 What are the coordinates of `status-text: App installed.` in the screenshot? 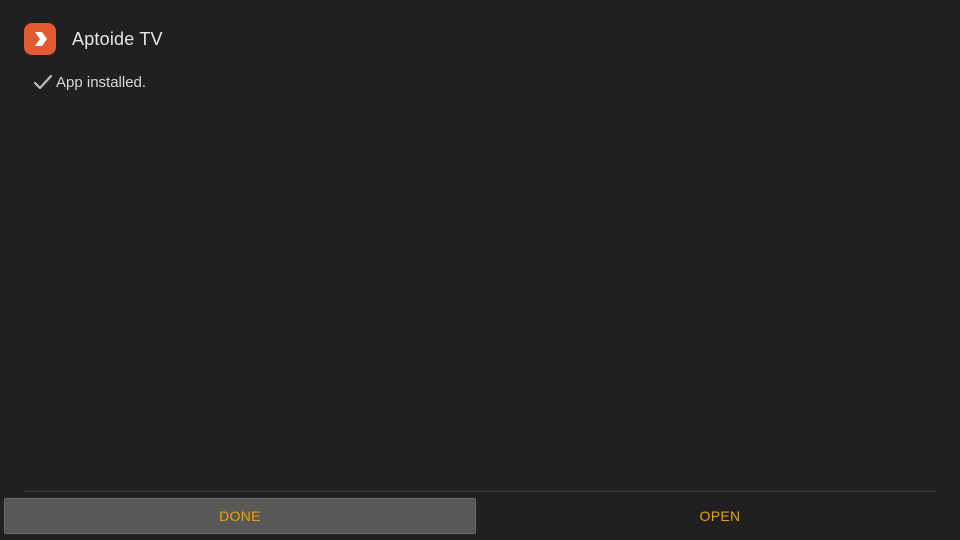 It's located at (101, 82).